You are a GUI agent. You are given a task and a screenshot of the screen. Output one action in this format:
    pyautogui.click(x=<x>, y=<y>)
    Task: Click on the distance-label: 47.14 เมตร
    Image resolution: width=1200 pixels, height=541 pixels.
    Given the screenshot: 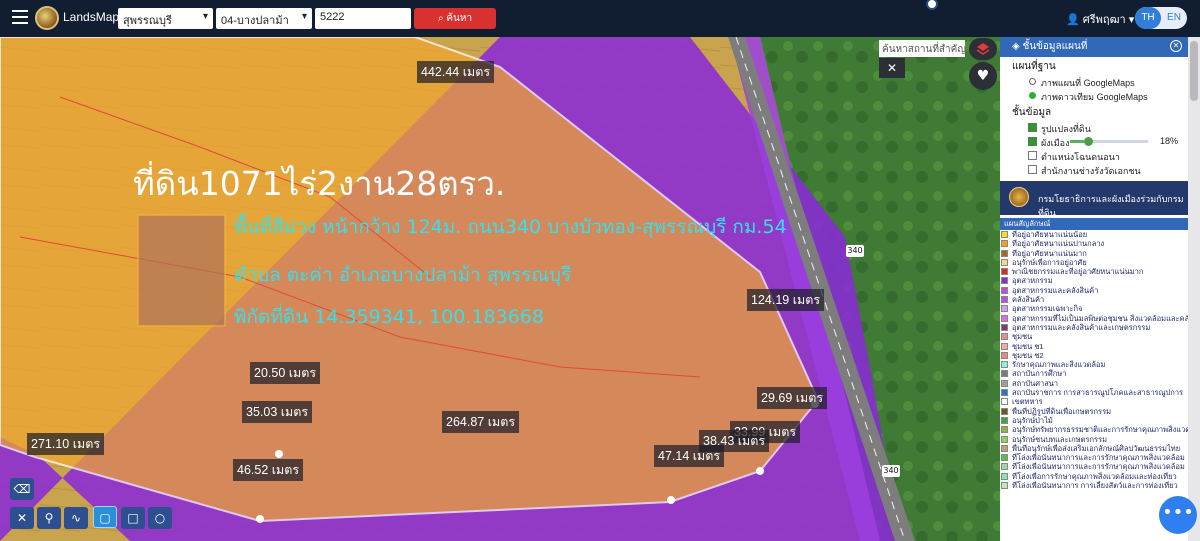 What is the action you would take?
    pyautogui.click(x=689, y=456)
    